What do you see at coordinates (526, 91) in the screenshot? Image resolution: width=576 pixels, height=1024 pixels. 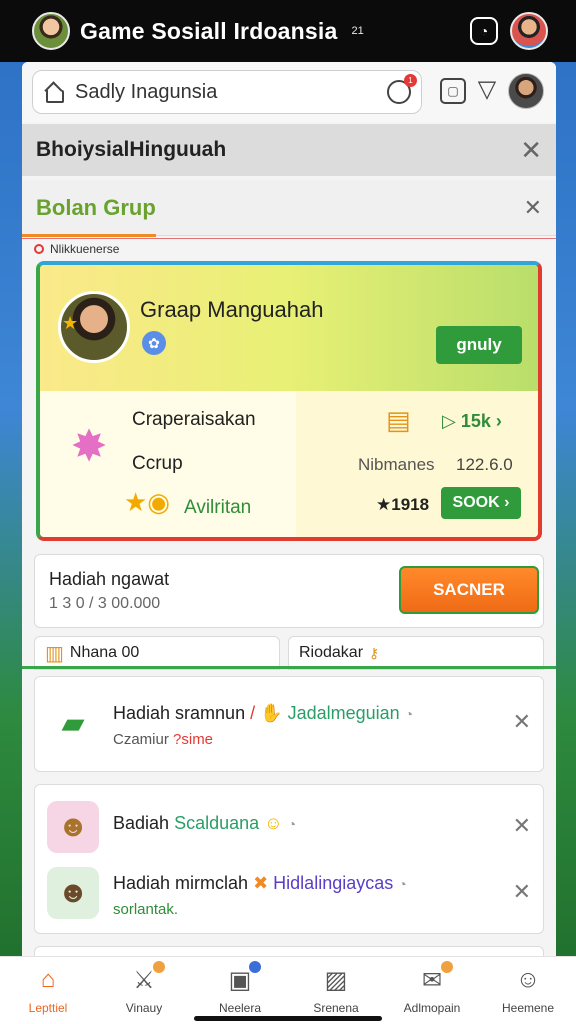 I see `account-avatar` at bounding box center [526, 91].